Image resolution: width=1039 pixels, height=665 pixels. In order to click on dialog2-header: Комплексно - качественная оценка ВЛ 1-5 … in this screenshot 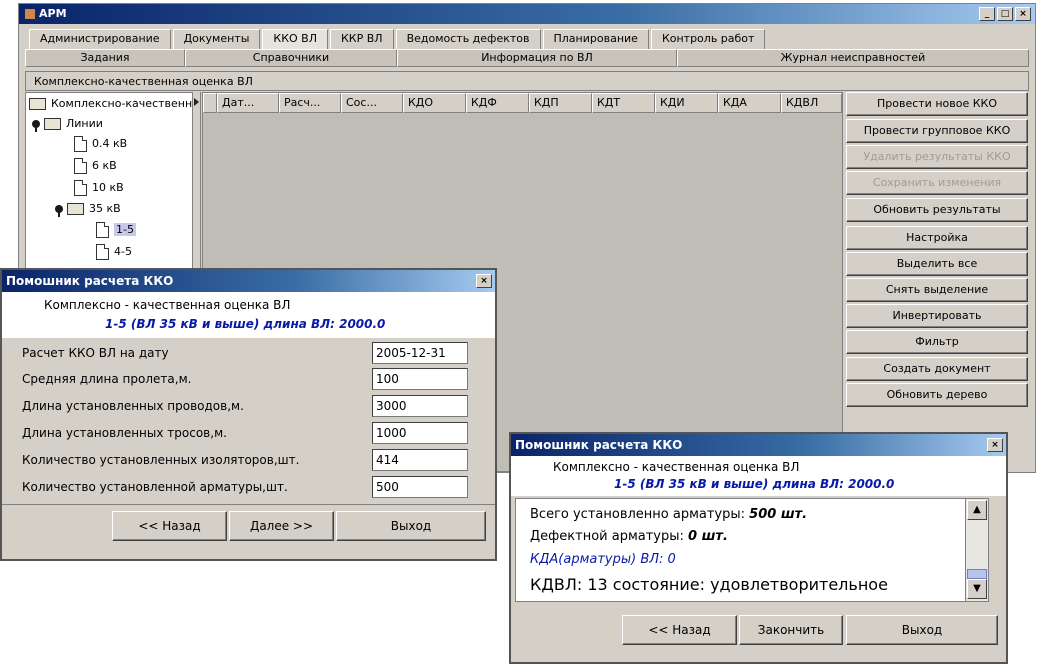, I will do `click(758, 476)`.